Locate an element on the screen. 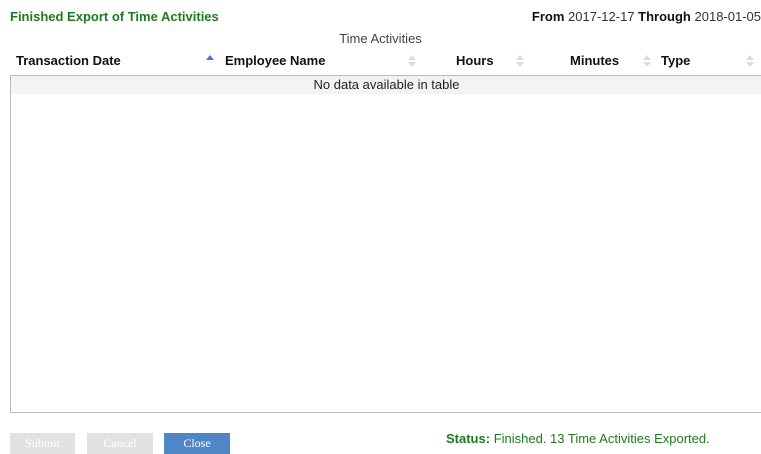 This screenshot has height=454, width=761. export-title: Finished Export of Time Activities is located at coordinates (114, 16).